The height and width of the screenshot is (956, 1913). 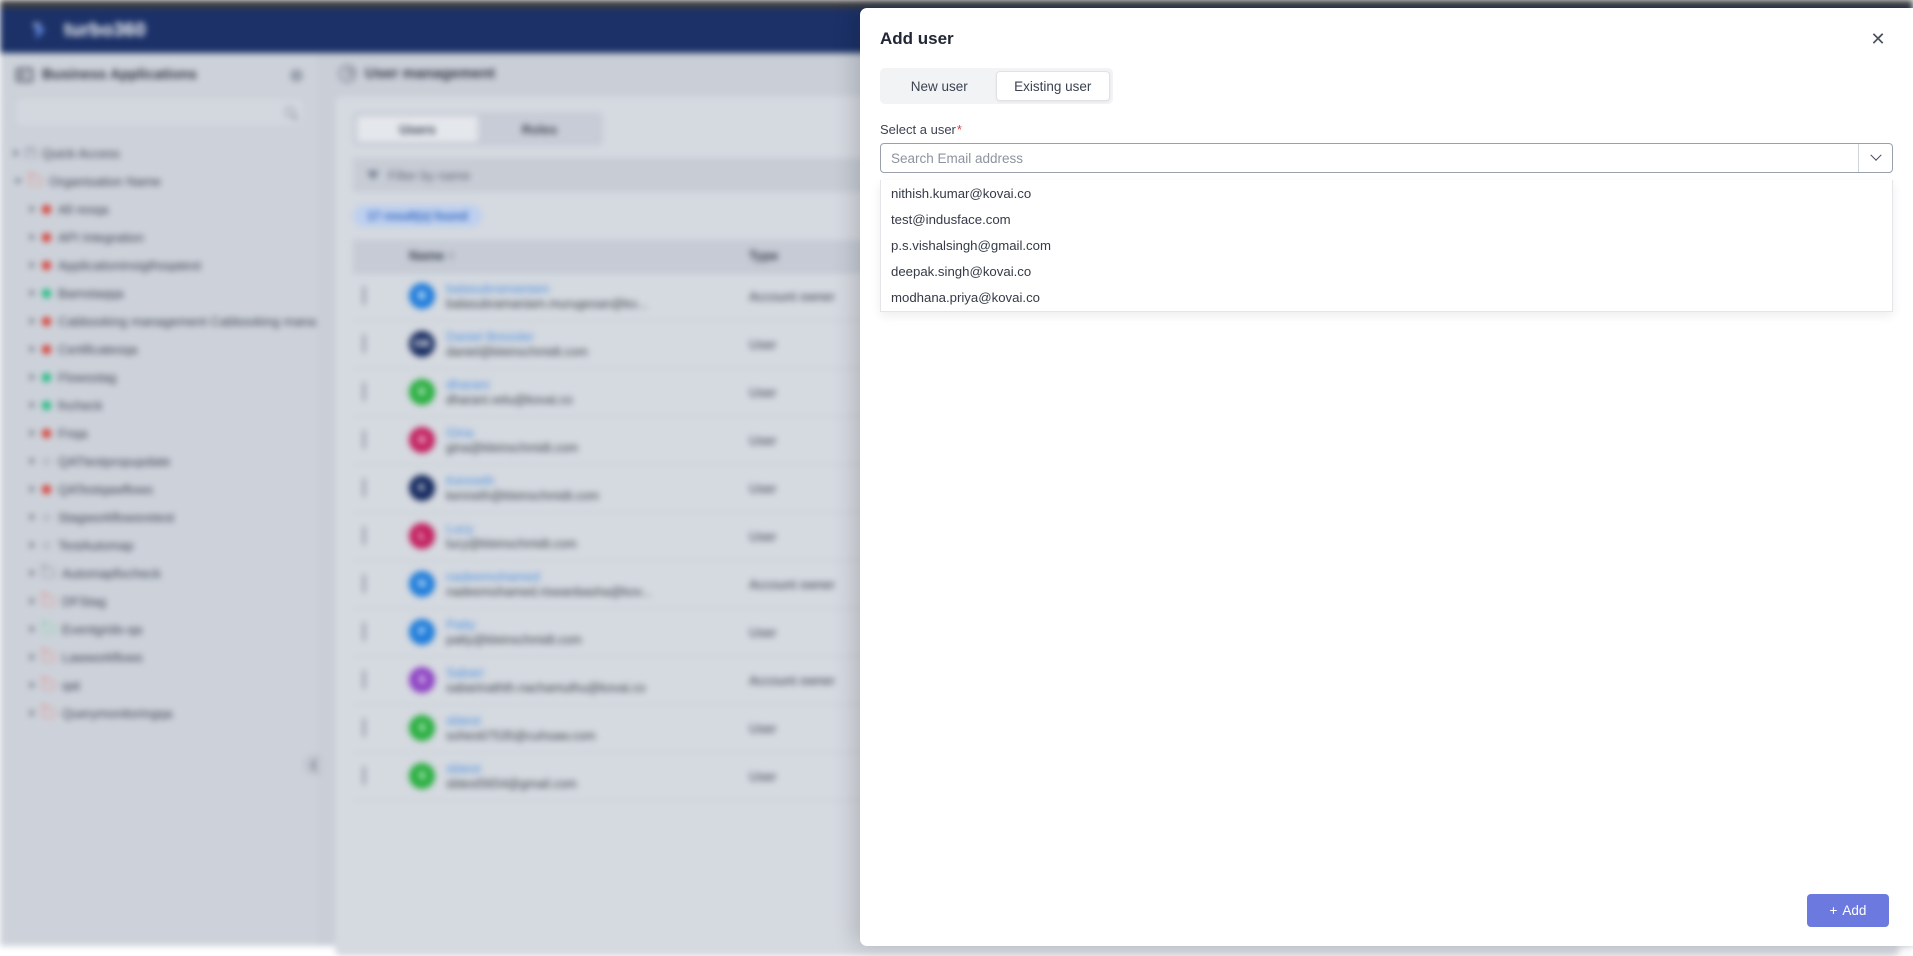 What do you see at coordinates (159, 461) in the screenshot?
I see `tree-item-qattestpropupdate: QATtestpropupdate` at bounding box center [159, 461].